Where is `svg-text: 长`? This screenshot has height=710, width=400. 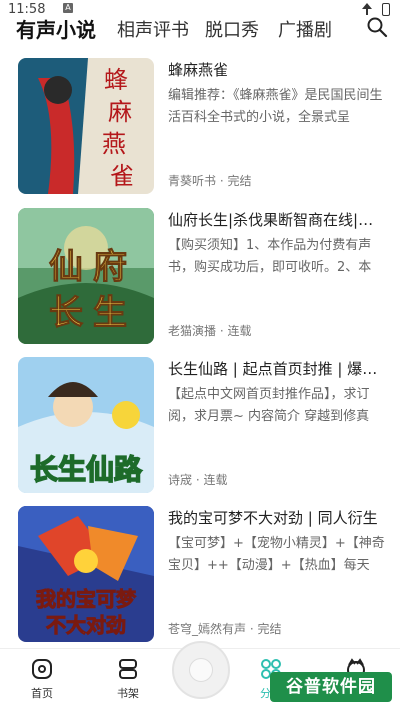
svg-text: 长 is located at coordinates (66, 313).